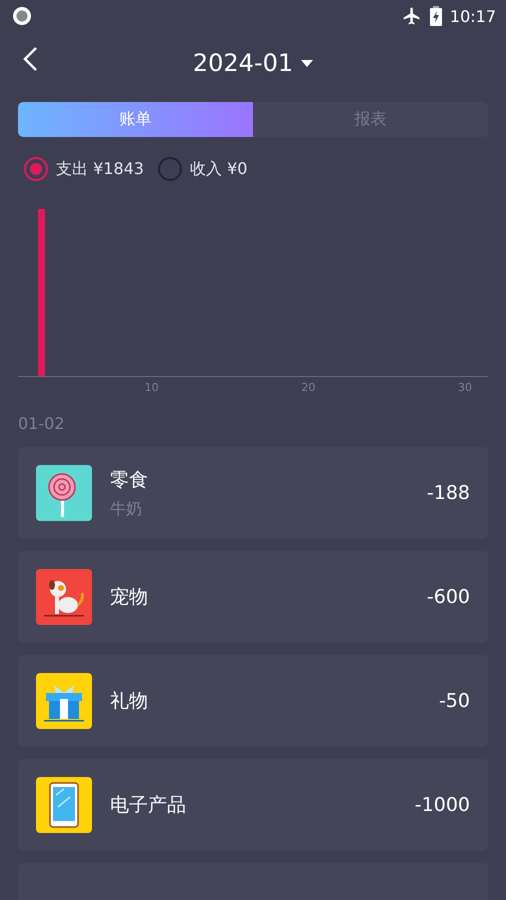 This screenshot has width=506, height=900. I want to click on month-picker: 2024-01, so click(253, 63).